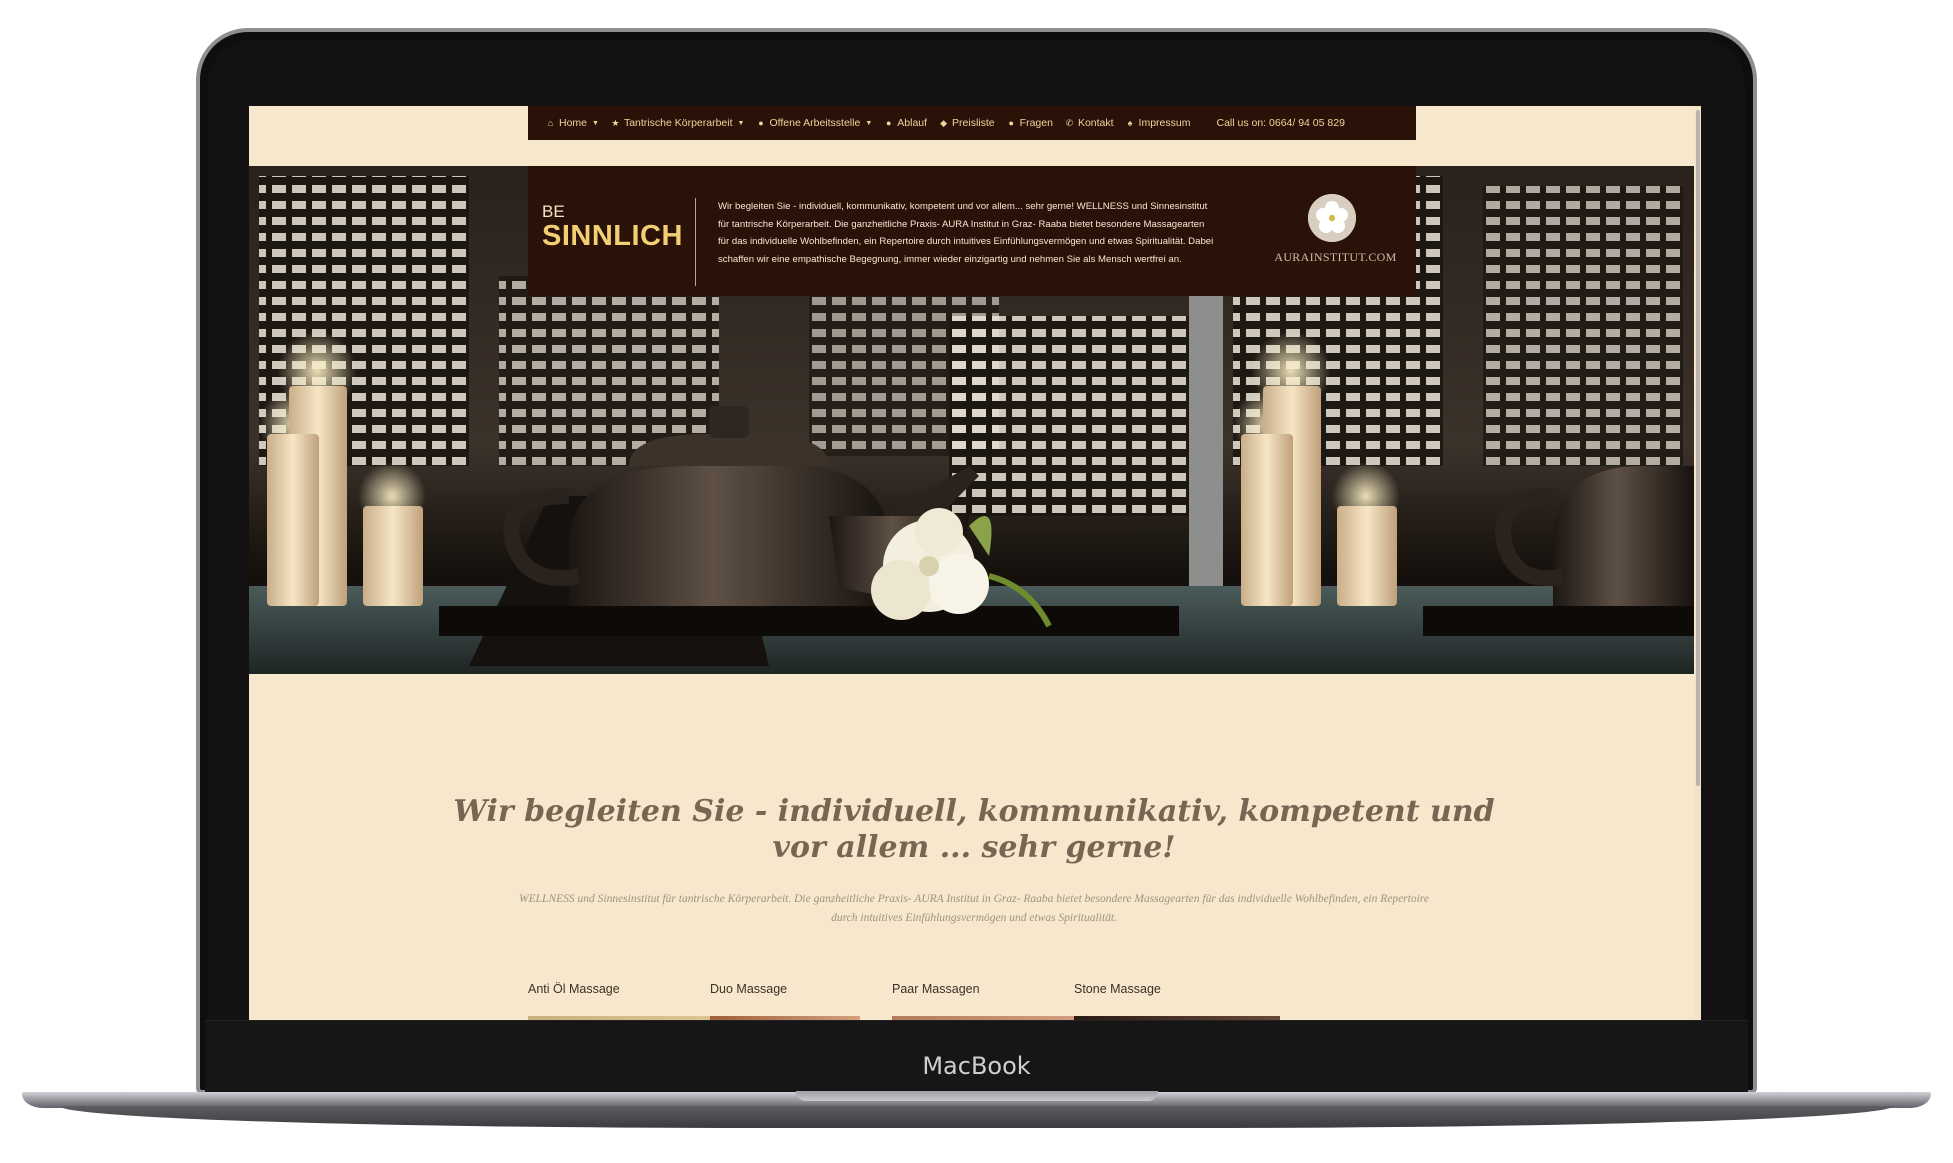 The width and height of the screenshot is (1953, 1163). What do you see at coordinates (936, 989) in the screenshot?
I see `service-title-paar-massagen: Paar Massagen` at bounding box center [936, 989].